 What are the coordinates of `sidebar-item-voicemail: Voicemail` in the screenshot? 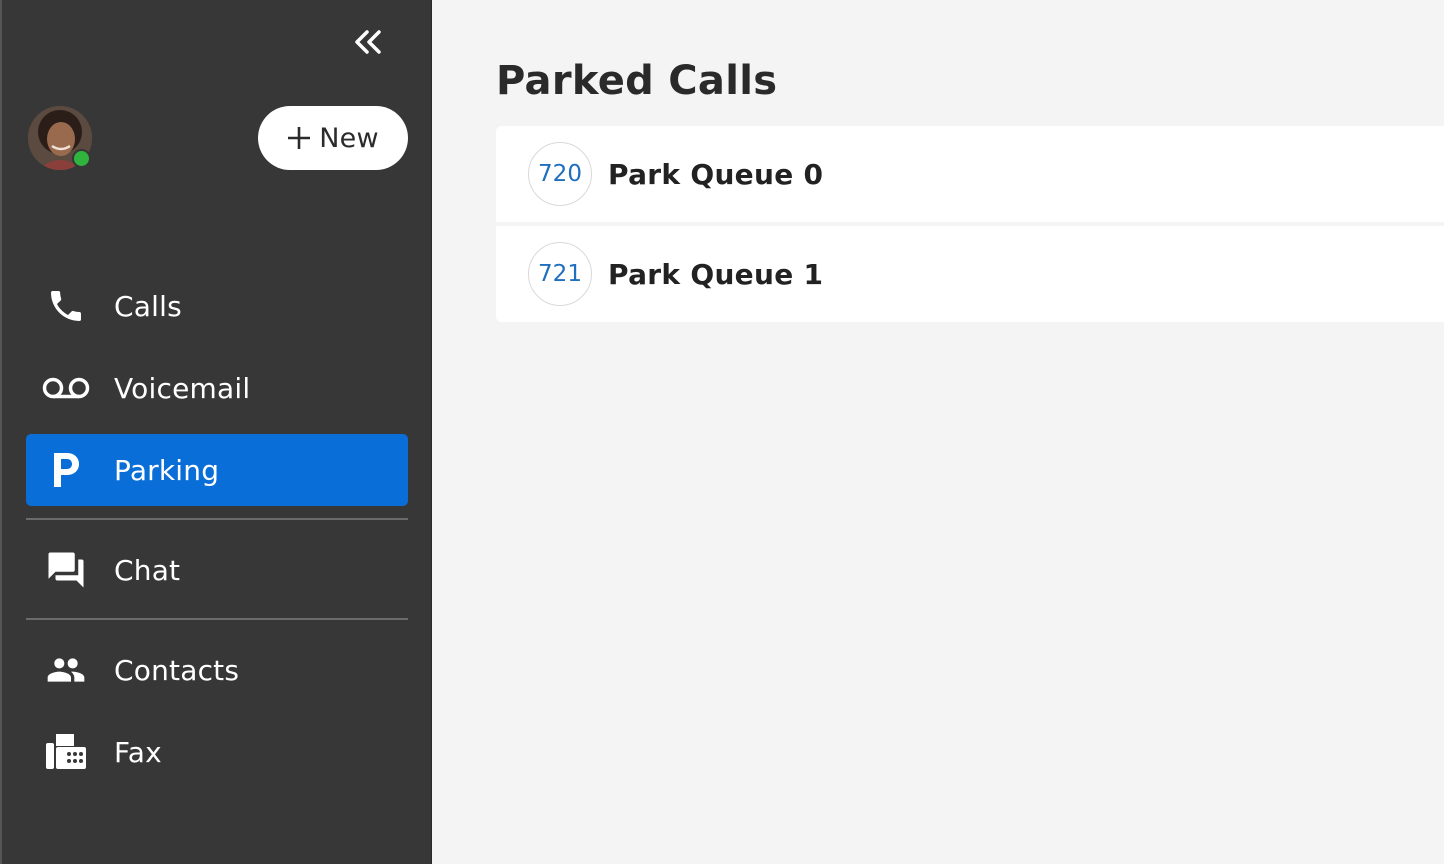 It's located at (217, 388).